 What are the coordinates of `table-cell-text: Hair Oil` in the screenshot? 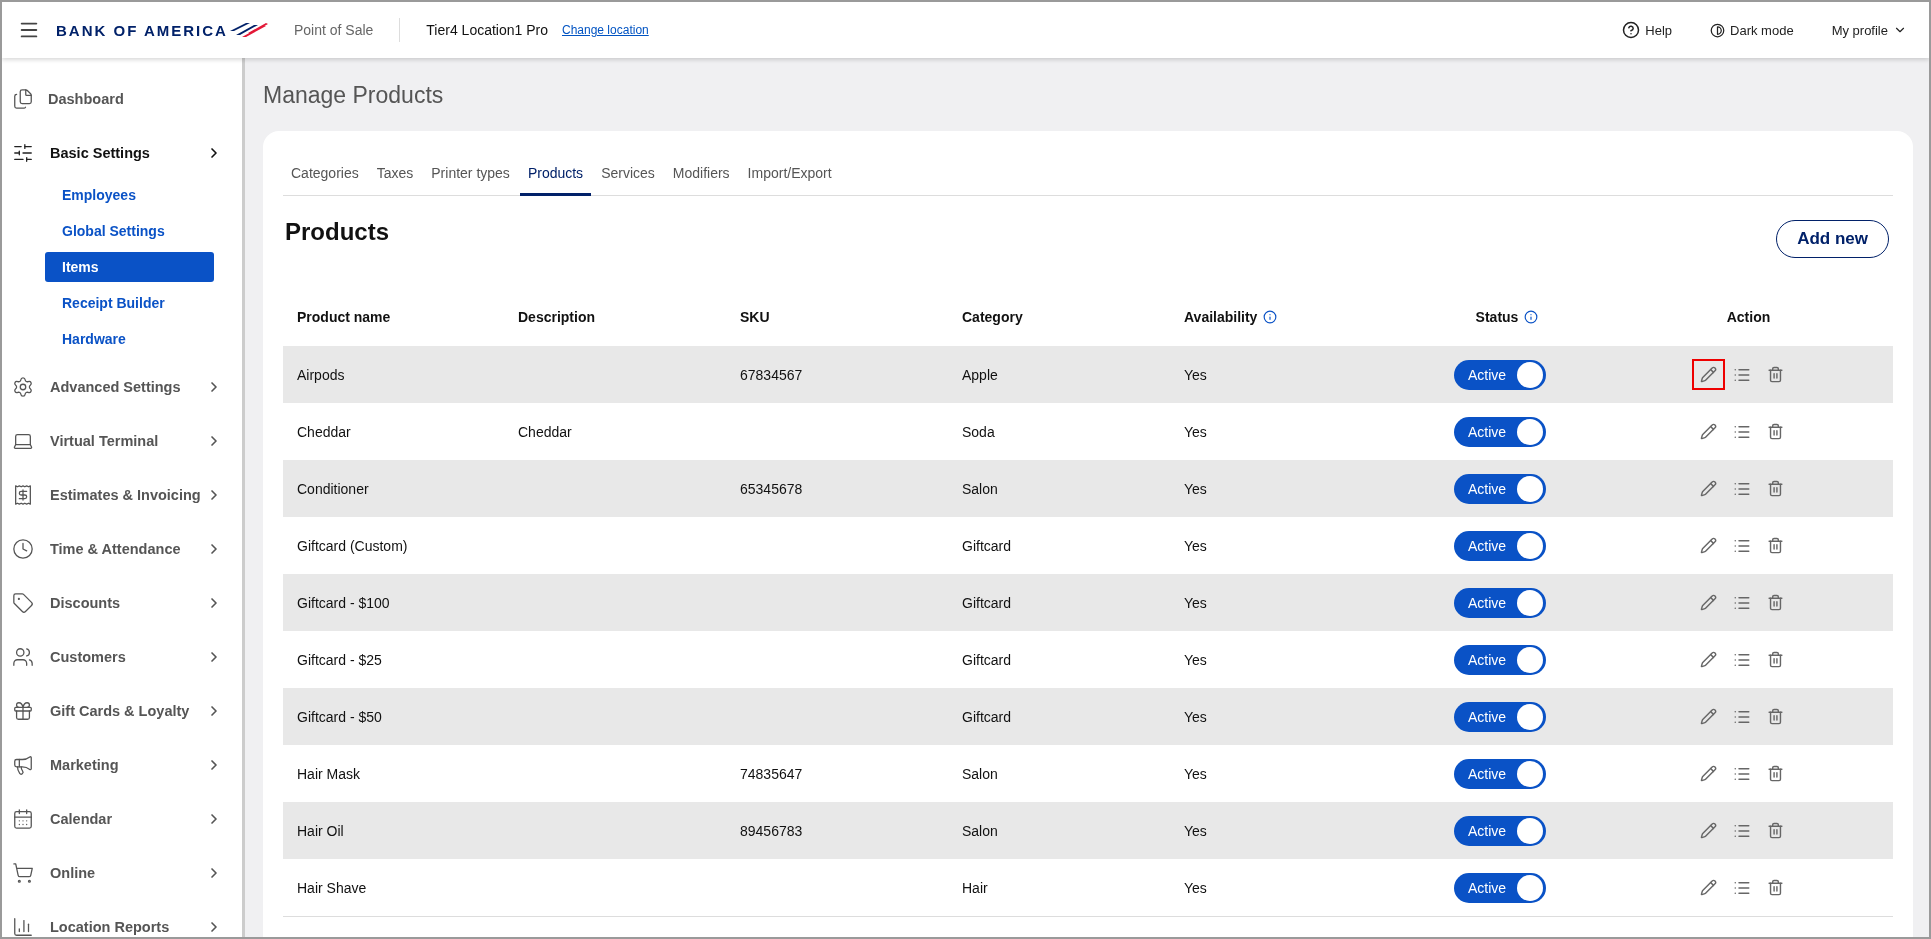 It's located at (320, 830).